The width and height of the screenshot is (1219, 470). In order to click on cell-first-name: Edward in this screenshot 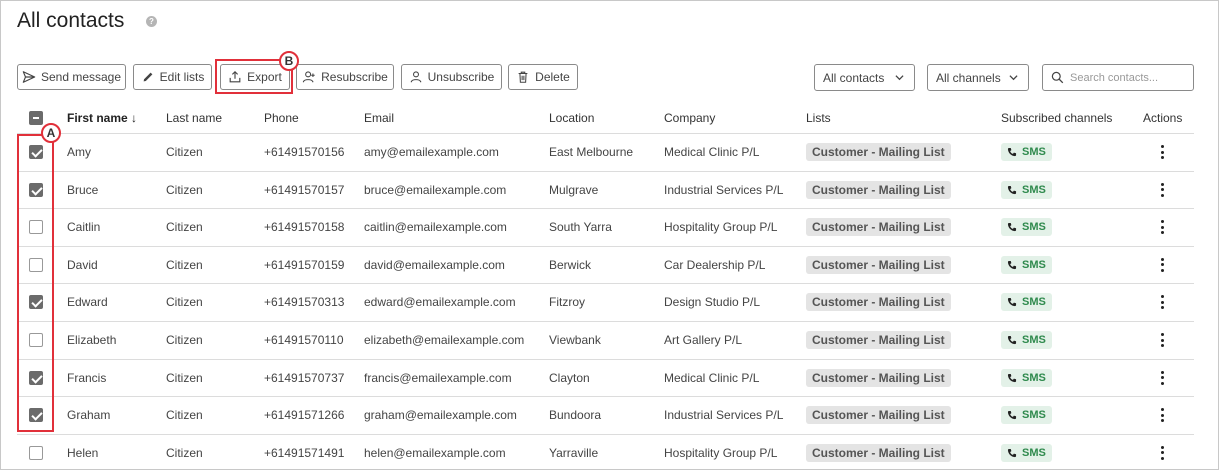, I will do `click(87, 302)`.